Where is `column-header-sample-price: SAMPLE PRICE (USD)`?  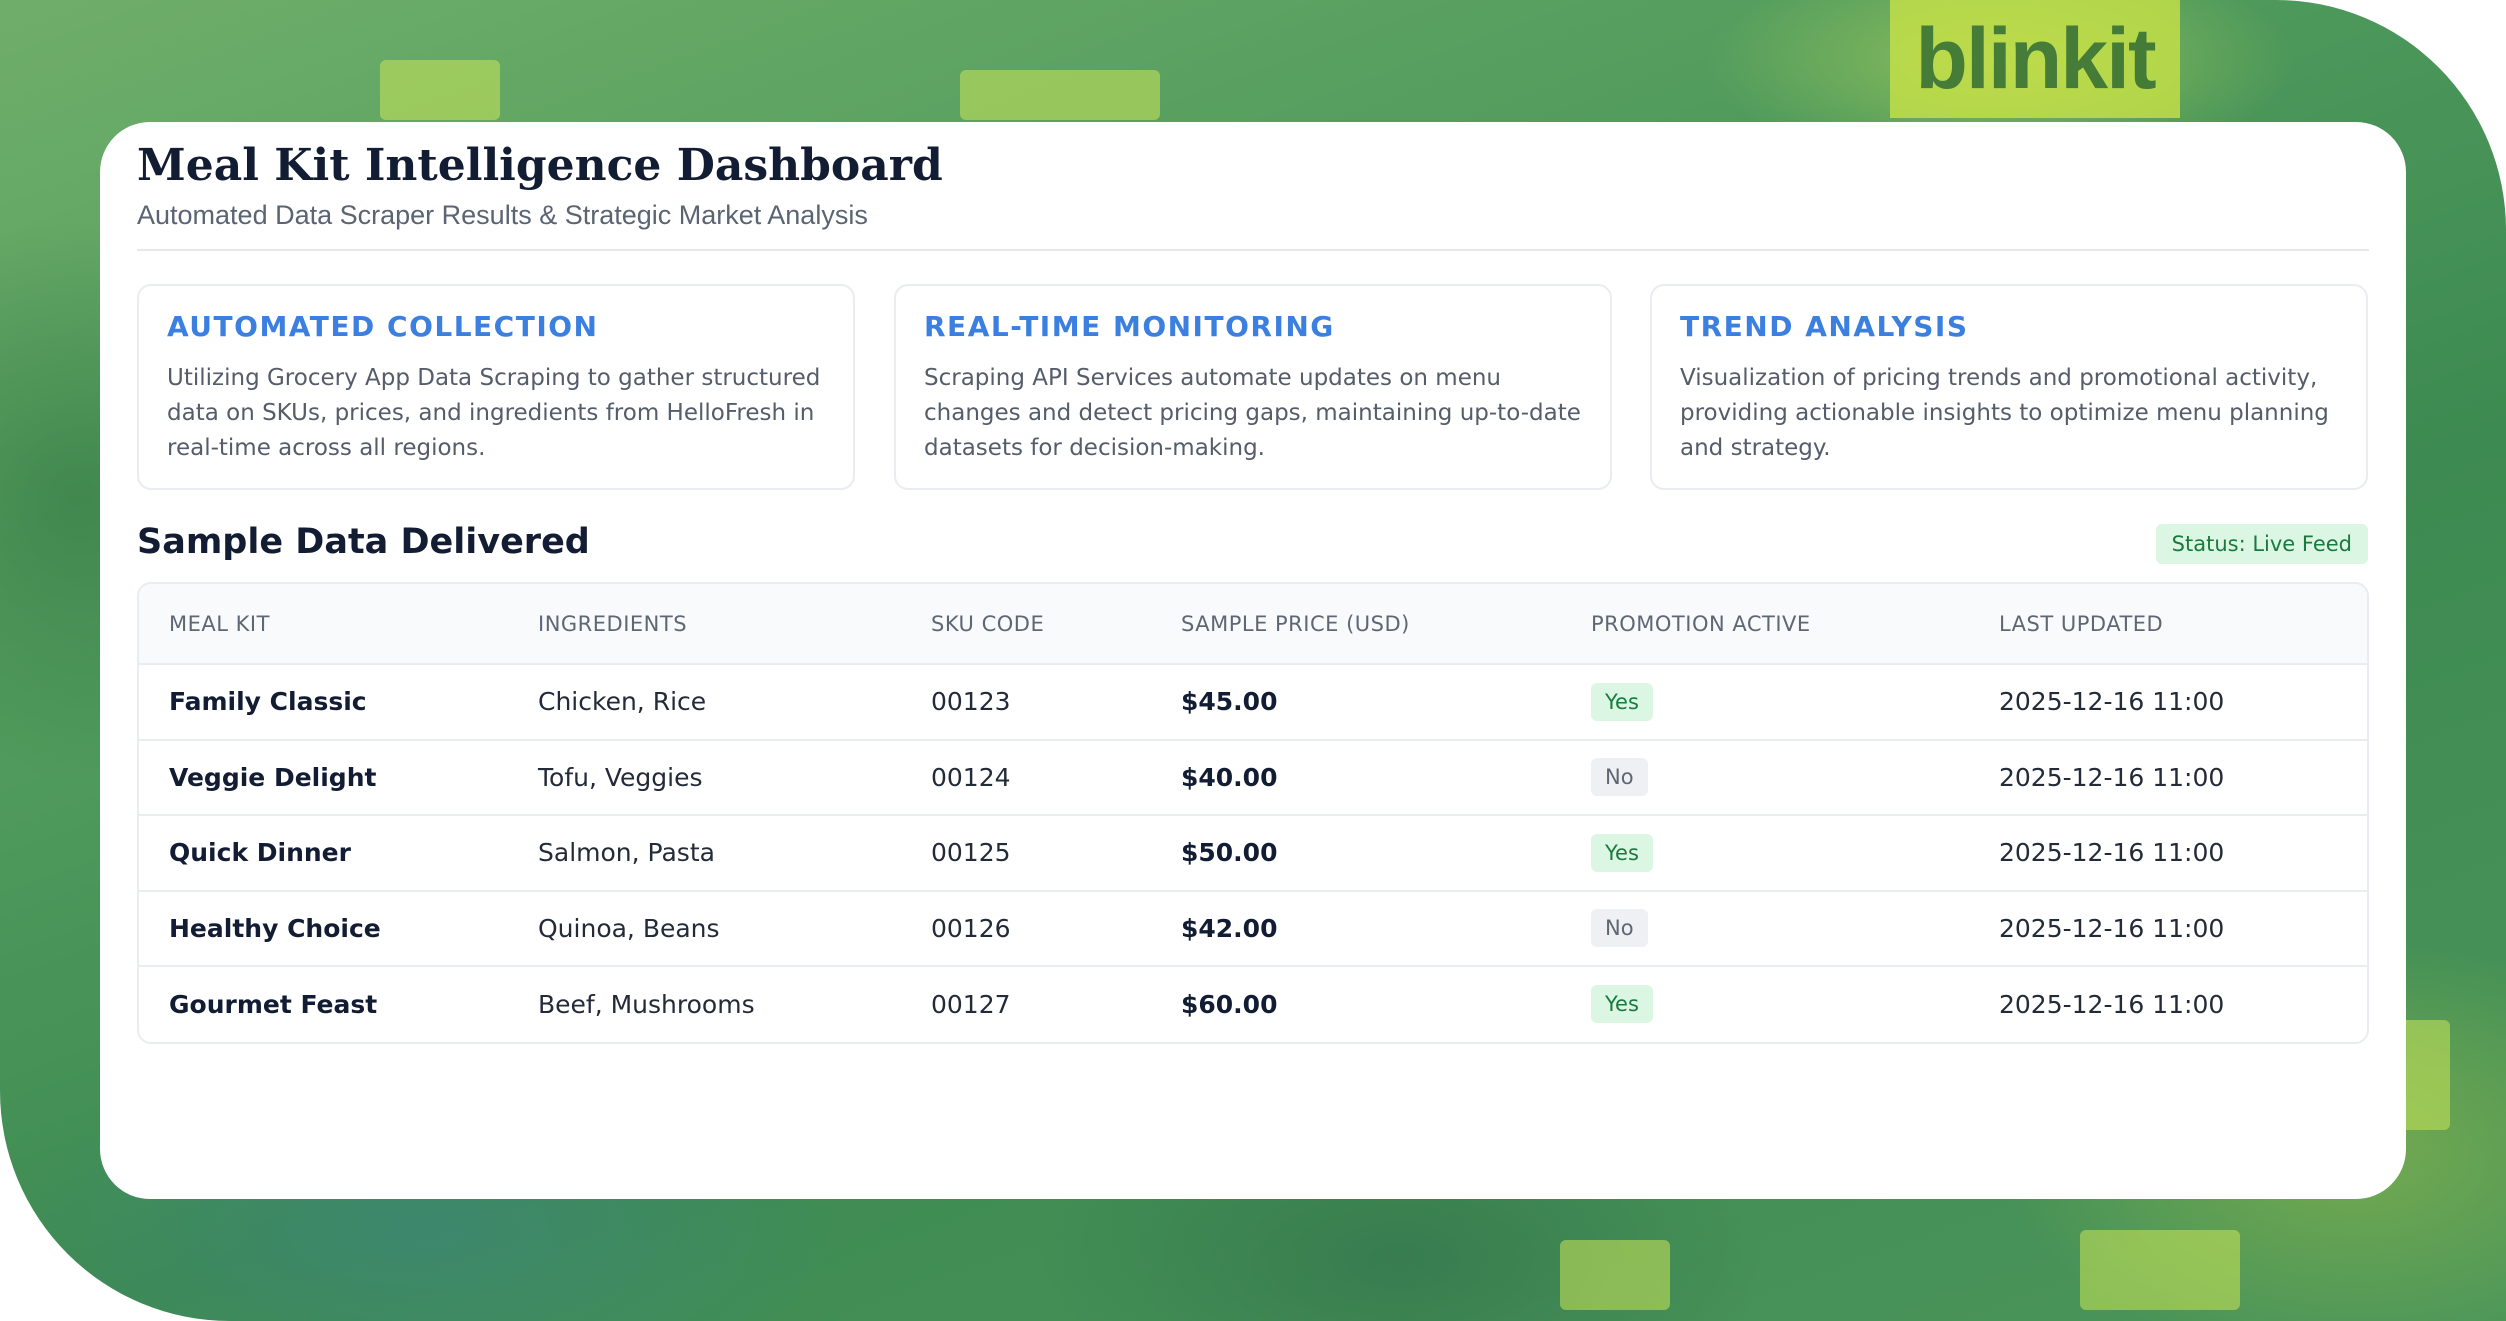
column-header-sample-price: SAMPLE PRICE (USD) is located at coordinates (1356, 624).